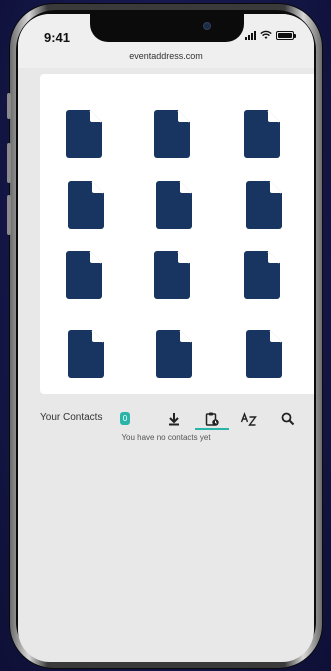 The height and width of the screenshot is (671, 331). I want to click on contacts-toolbar: Your Contacts 0, so click(175, 420).